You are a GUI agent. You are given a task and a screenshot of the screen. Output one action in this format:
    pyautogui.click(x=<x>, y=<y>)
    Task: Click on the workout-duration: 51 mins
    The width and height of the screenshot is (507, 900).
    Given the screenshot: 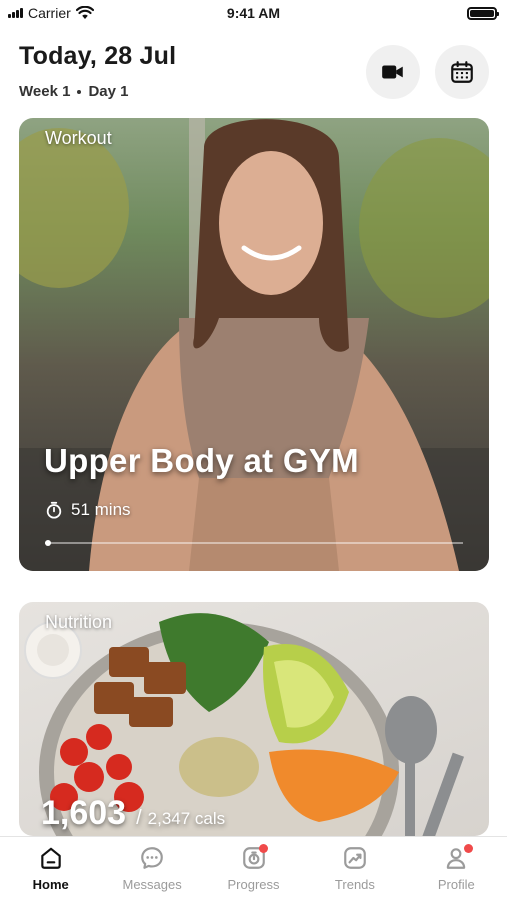 What is the action you would take?
    pyautogui.click(x=88, y=510)
    